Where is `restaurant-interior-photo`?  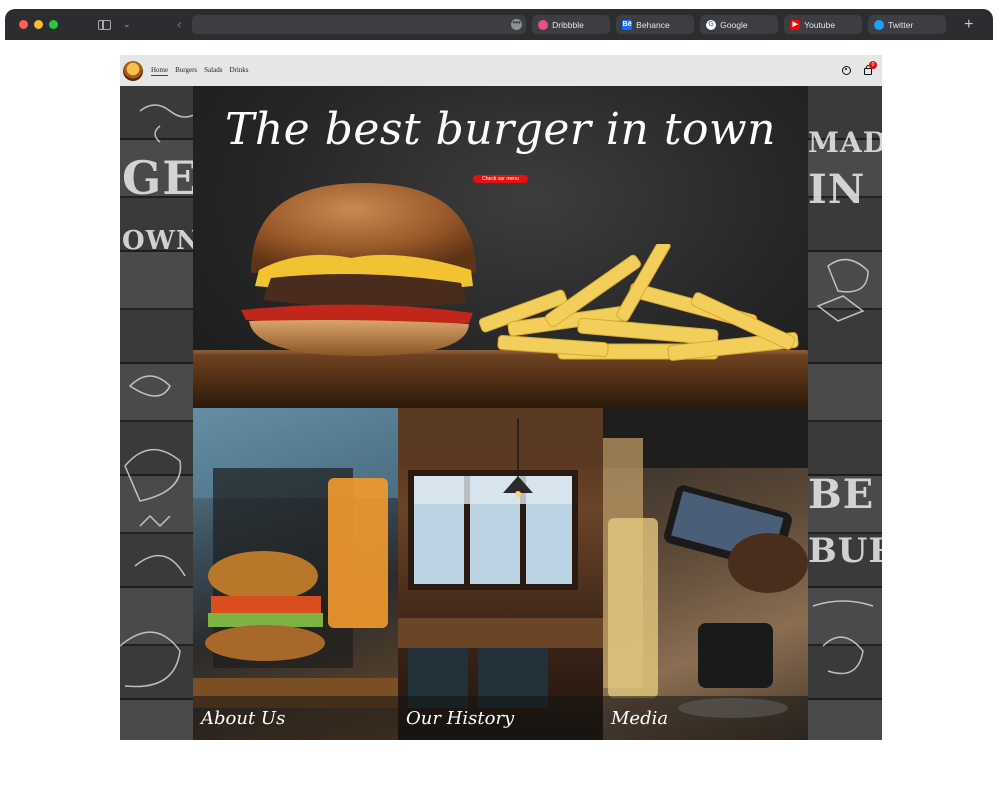
restaurant-interior-photo is located at coordinates (500, 558).